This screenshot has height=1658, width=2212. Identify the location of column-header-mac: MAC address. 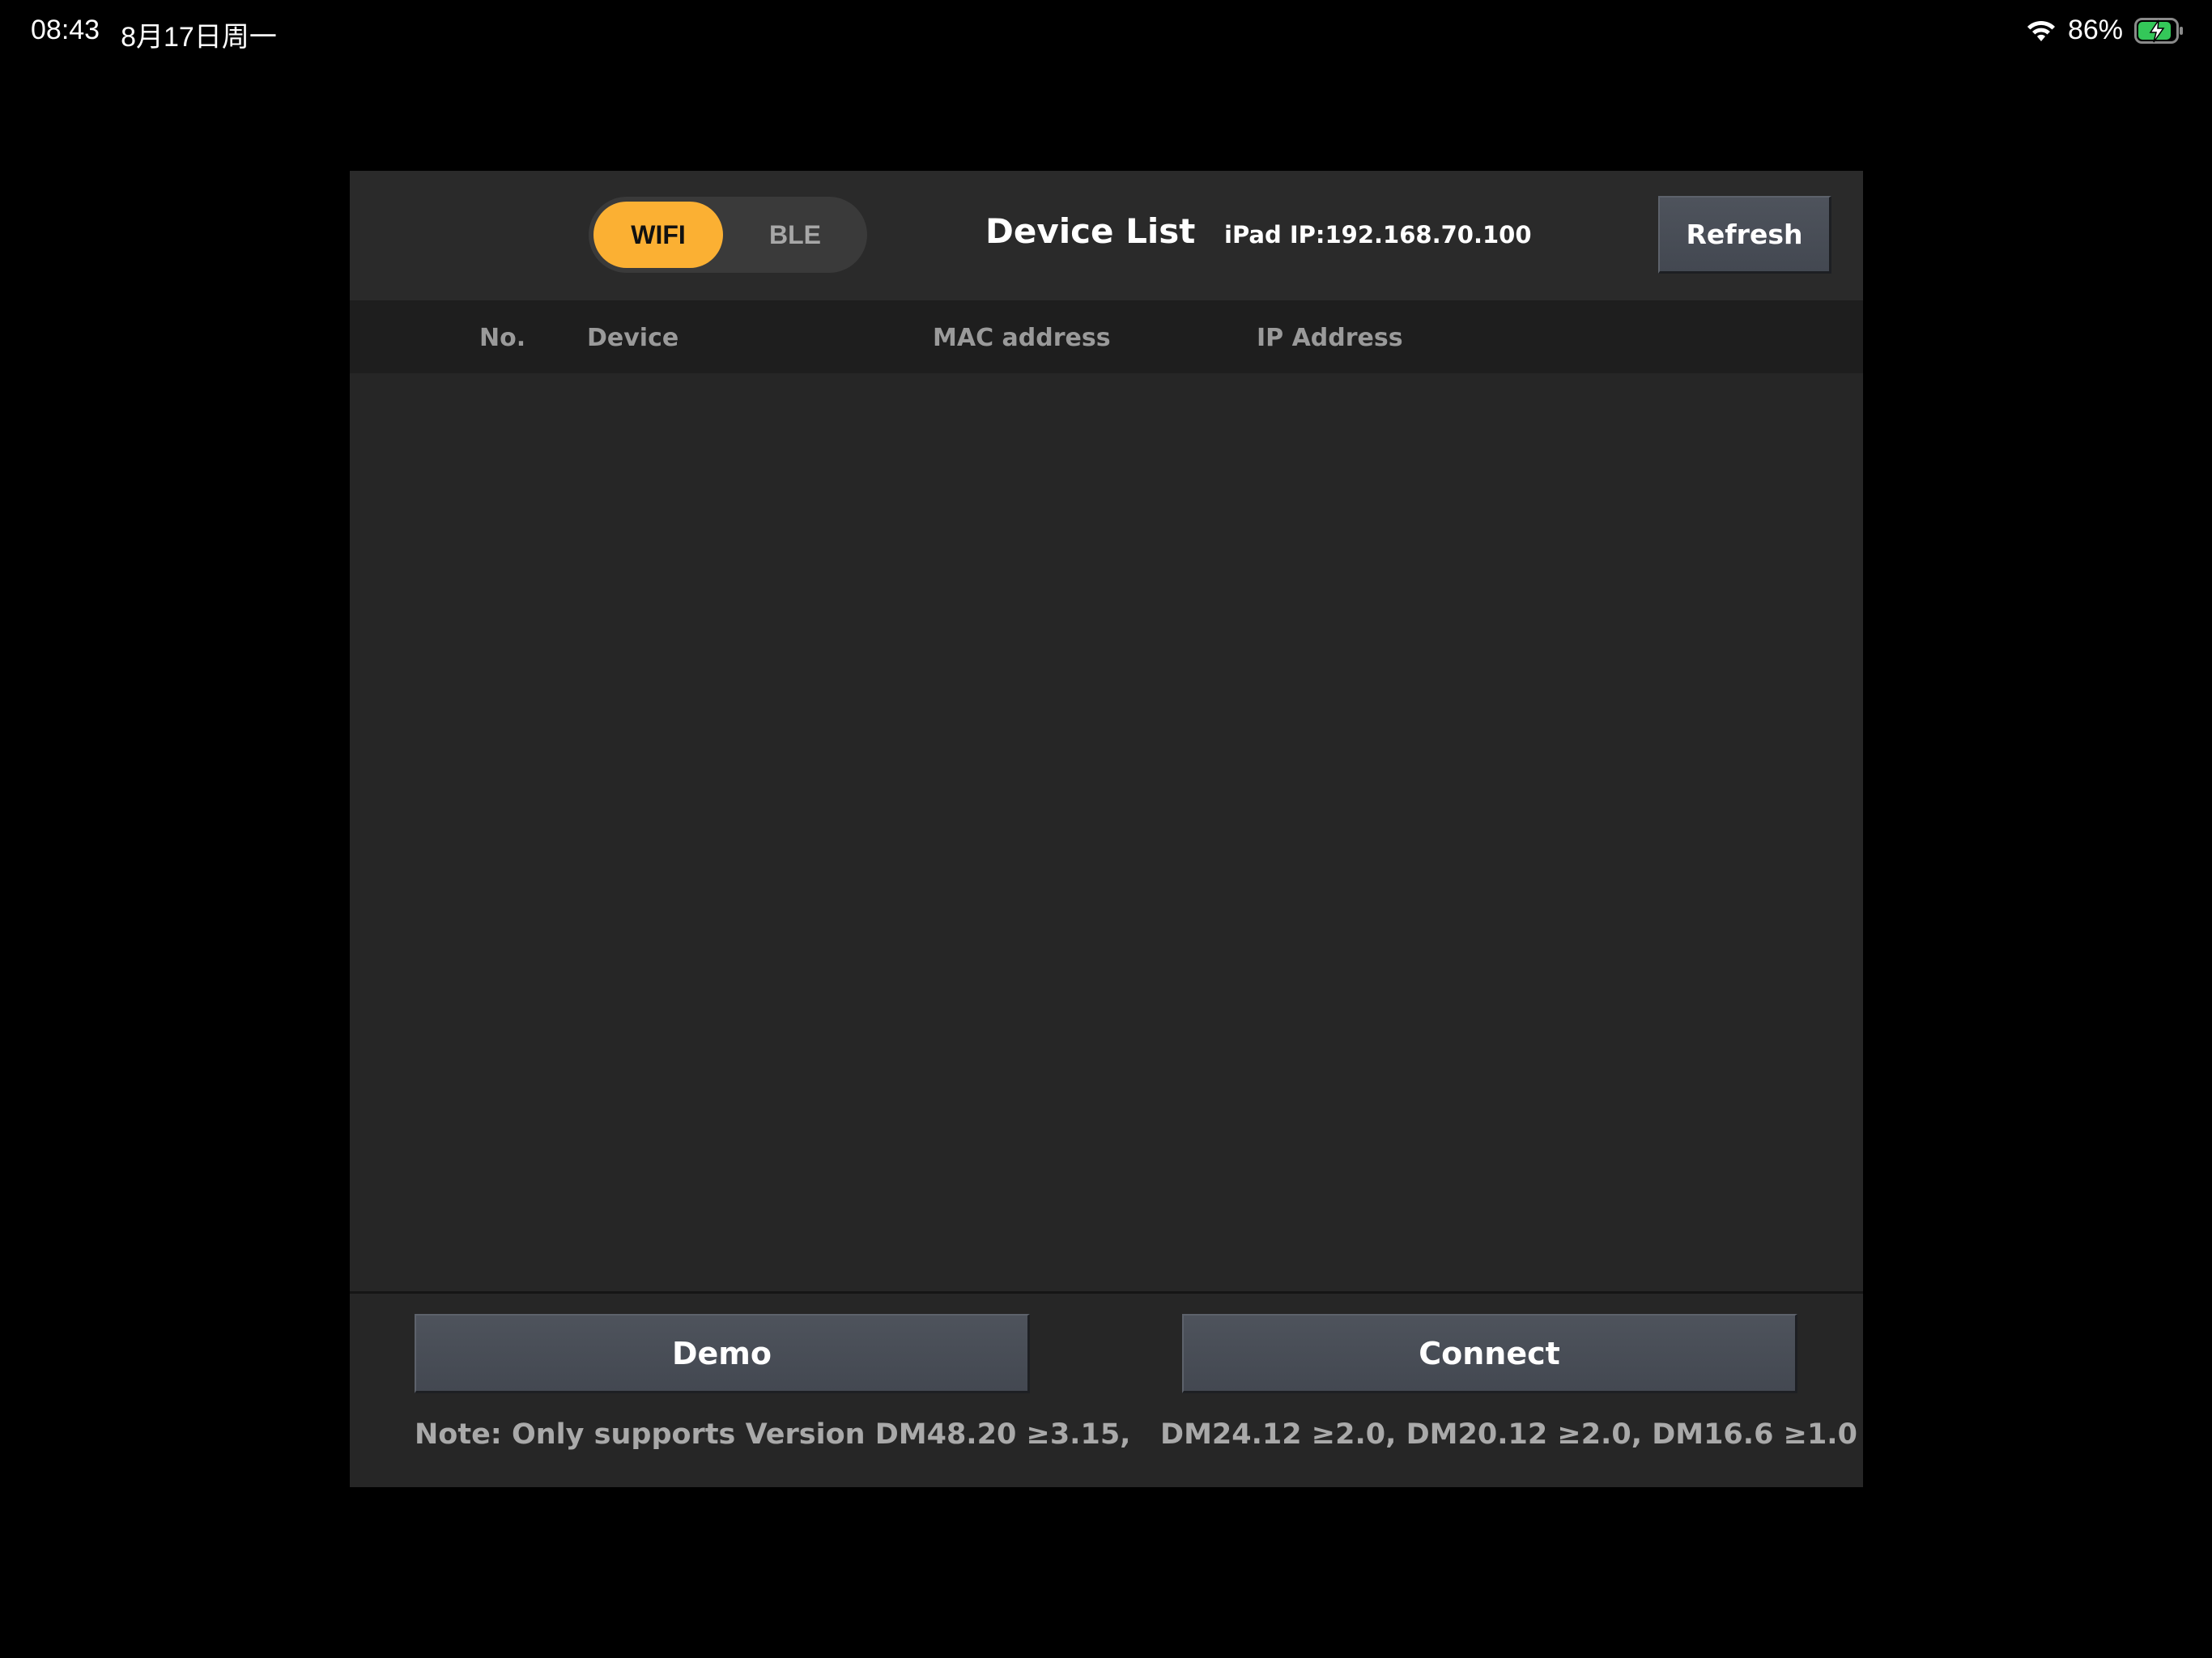
(1022, 338).